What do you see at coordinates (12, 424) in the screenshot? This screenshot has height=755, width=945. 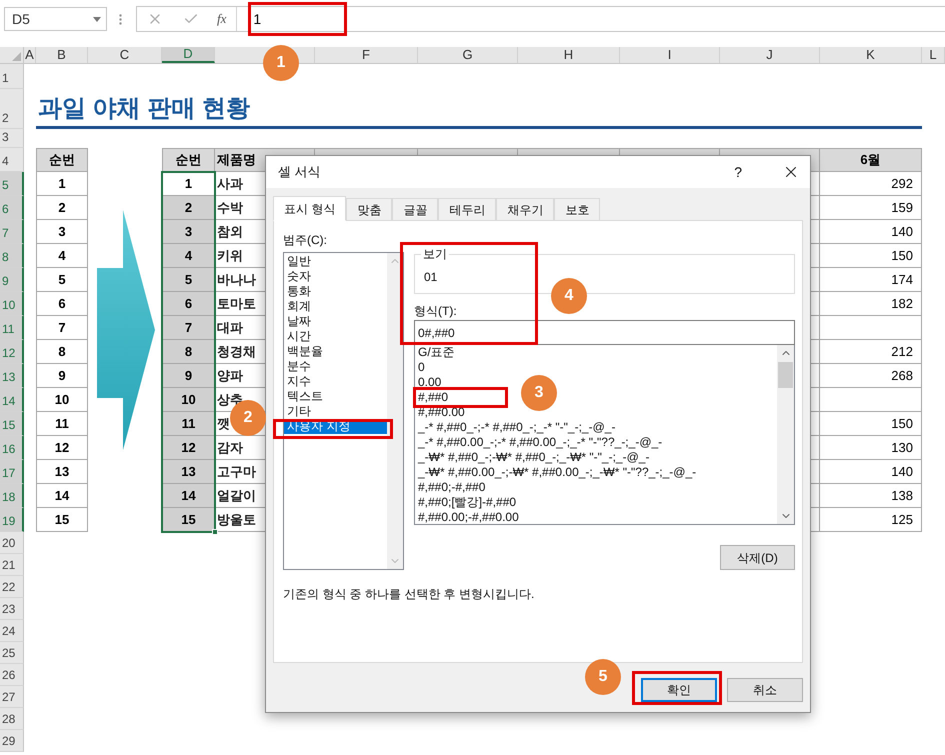 I see `row-header: 15` at bounding box center [12, 424].